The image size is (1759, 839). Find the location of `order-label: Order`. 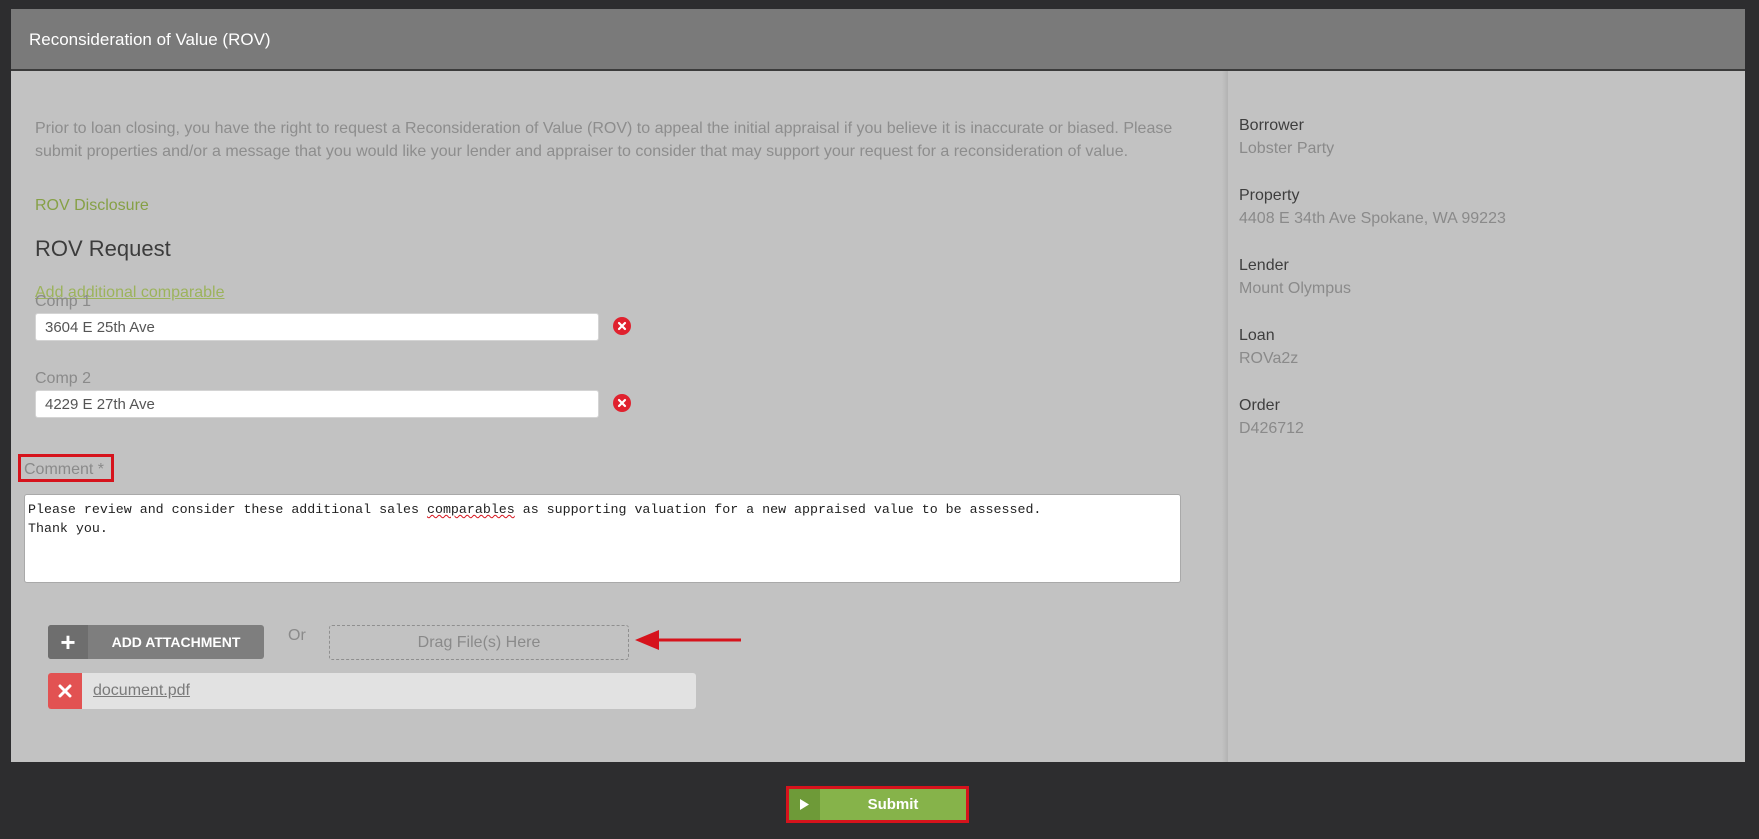

order-label: Order is located at coordinates (1259, 405).